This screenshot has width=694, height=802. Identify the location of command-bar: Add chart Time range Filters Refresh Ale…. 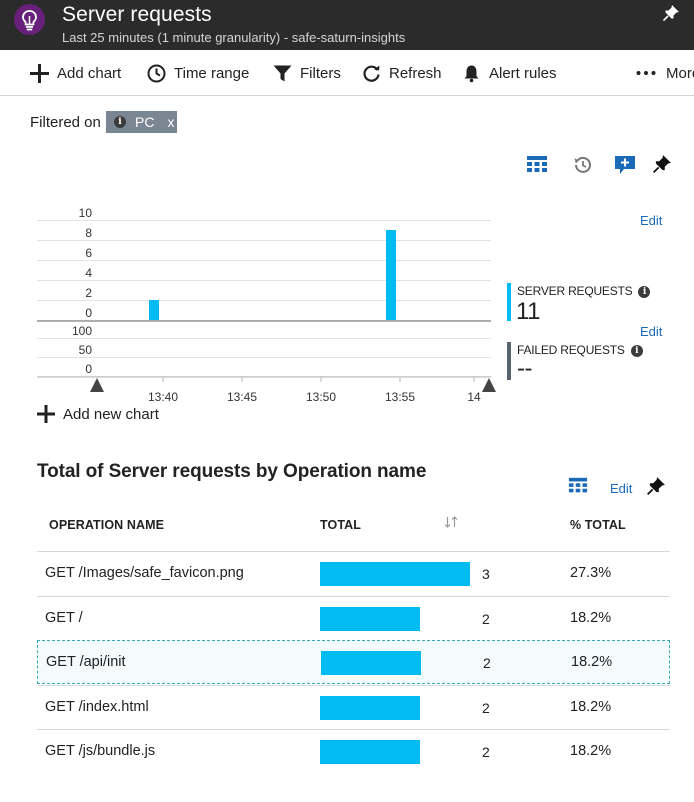
(347, 73).